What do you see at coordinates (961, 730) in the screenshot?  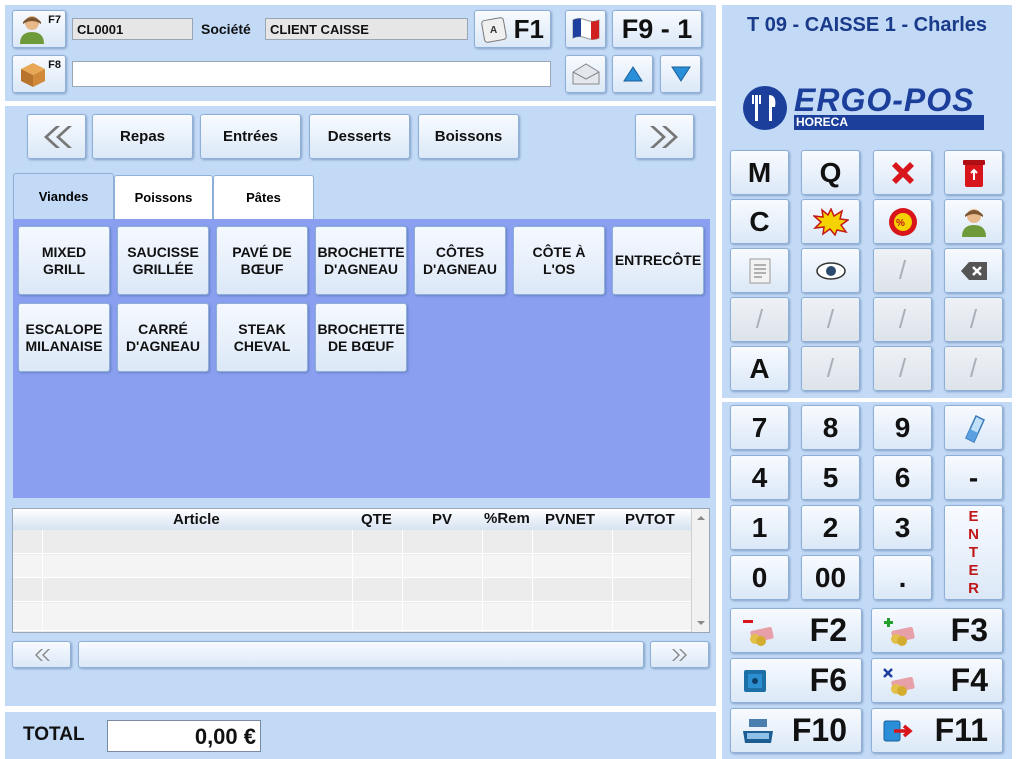 I see `f11-label: F11` at bounding box center [961, 730].